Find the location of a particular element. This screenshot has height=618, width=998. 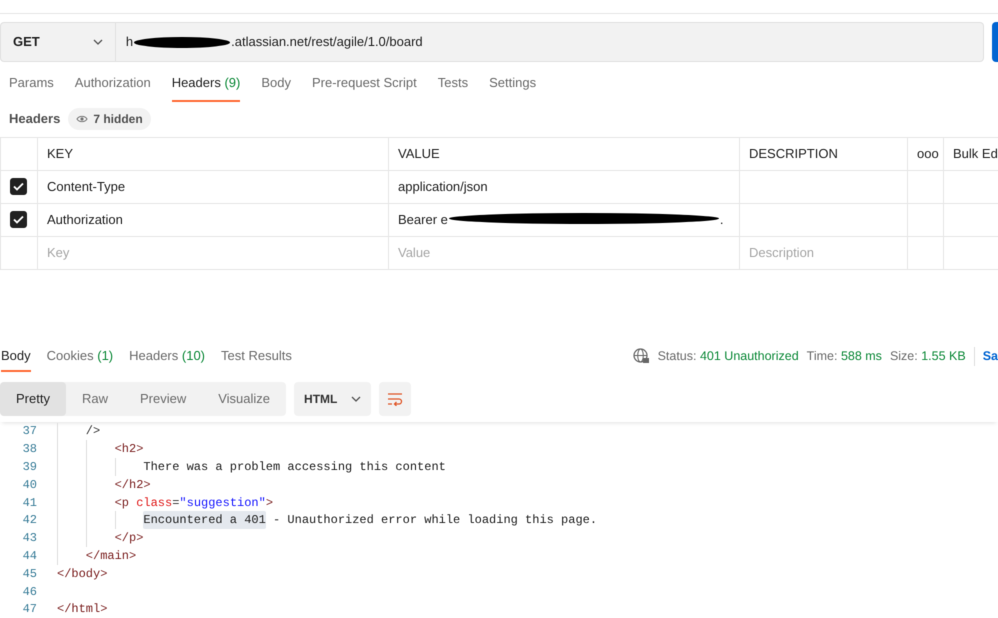

method-dropdown: GET is located at coordinates (58, 42).